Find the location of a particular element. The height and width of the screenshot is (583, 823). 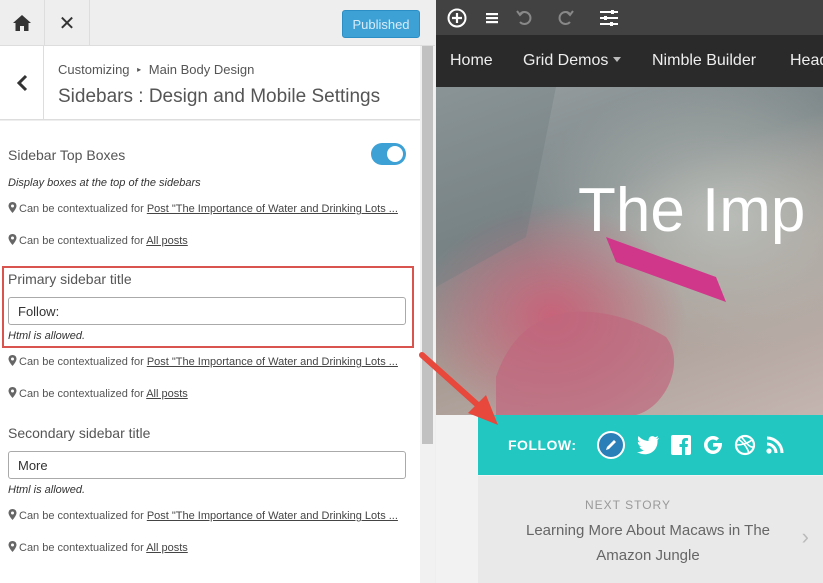

settings-button is located at coordinates (609, 18).